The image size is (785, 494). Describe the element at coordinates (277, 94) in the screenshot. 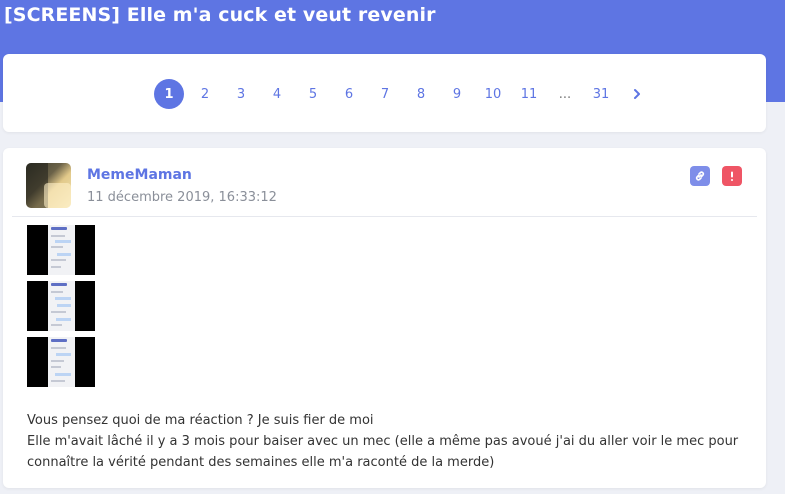

I see `page-4: 4` at that location.